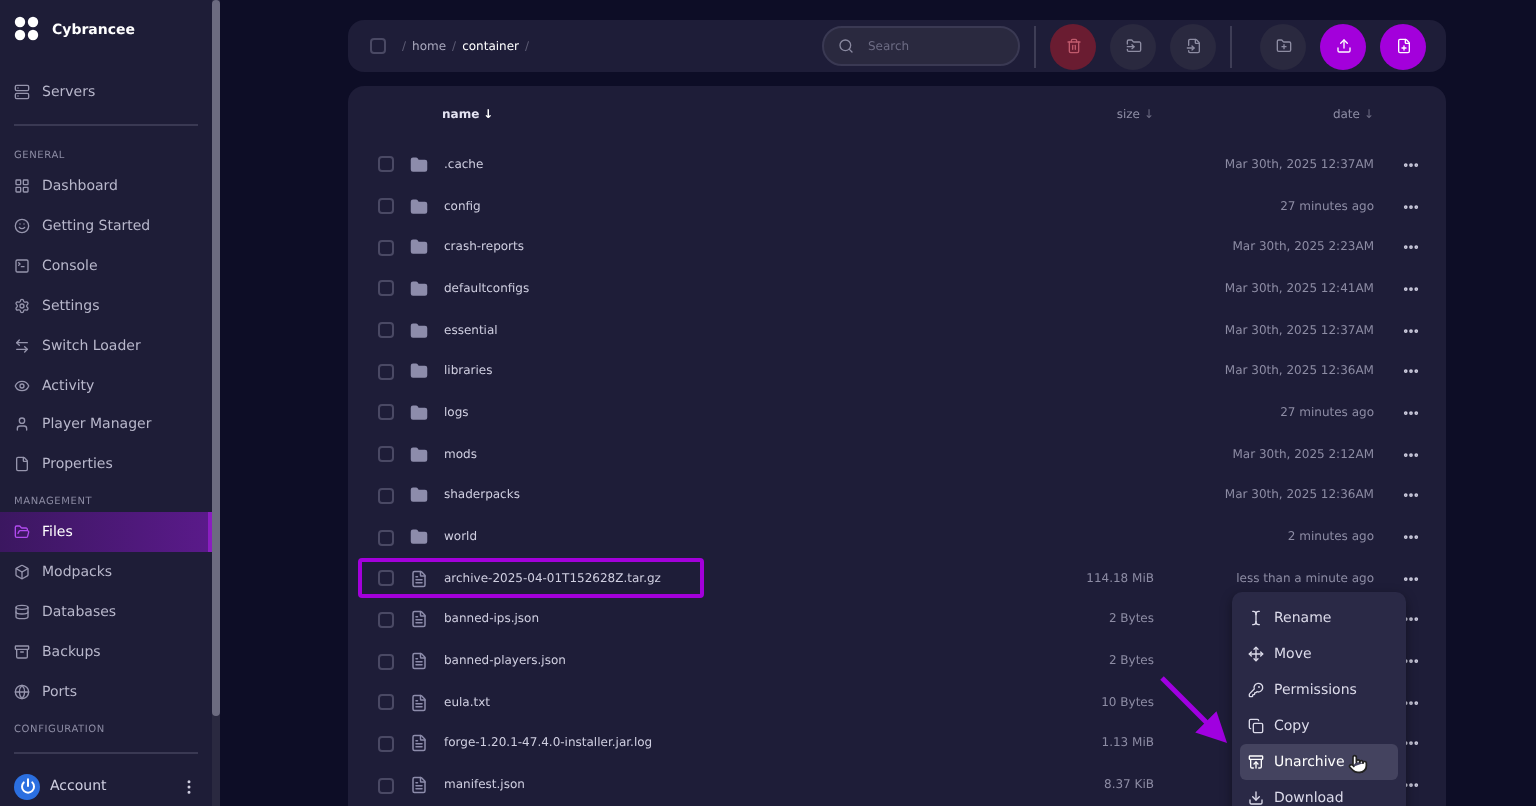  I want to click on key-icon, so click(1256, 690).